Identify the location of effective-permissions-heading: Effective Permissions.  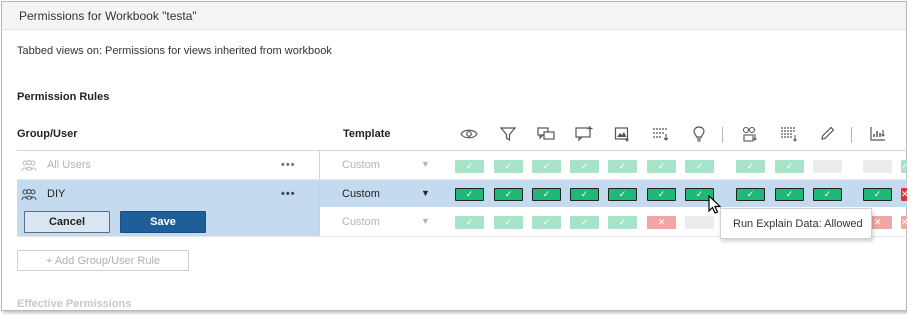
(74, 304).